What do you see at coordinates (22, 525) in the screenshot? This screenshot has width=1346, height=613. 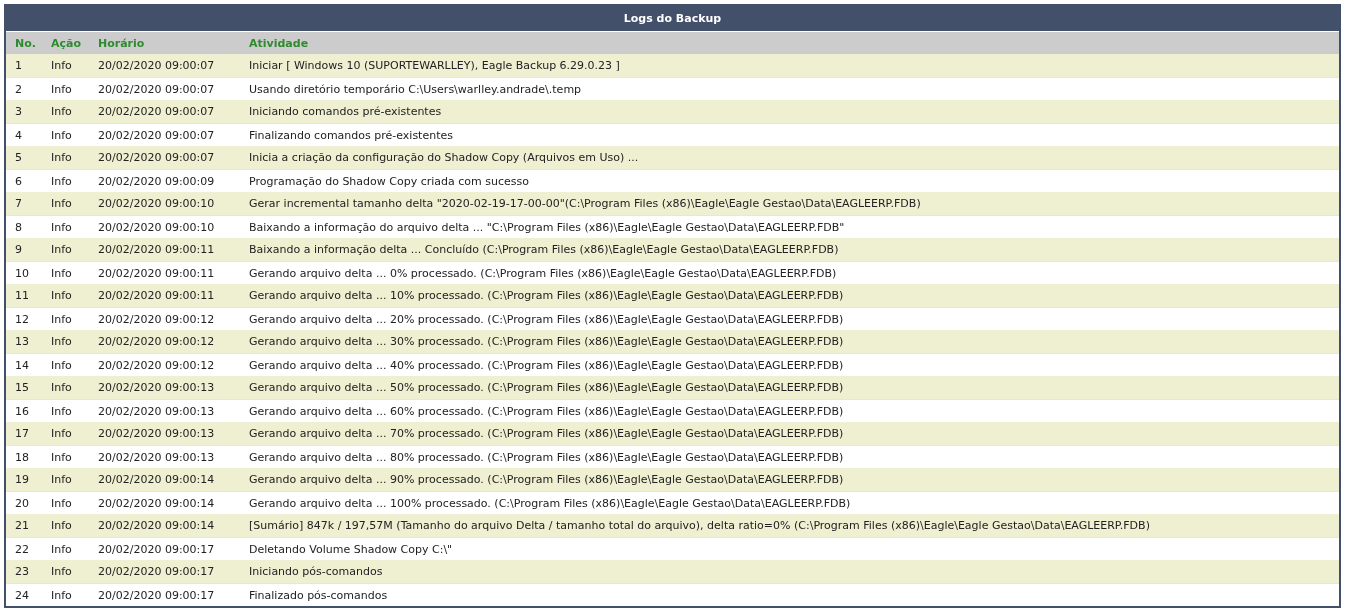 I see `row-number: 21` at bounding box center [22, 525].